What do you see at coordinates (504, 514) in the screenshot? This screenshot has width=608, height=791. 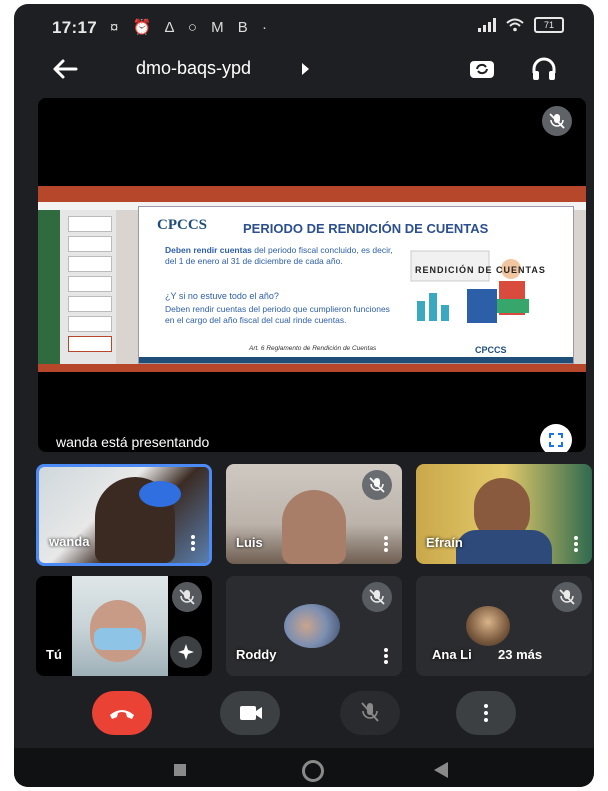 I see `participant-tile-efrain: Efraín` at bounding box center [504, 514].